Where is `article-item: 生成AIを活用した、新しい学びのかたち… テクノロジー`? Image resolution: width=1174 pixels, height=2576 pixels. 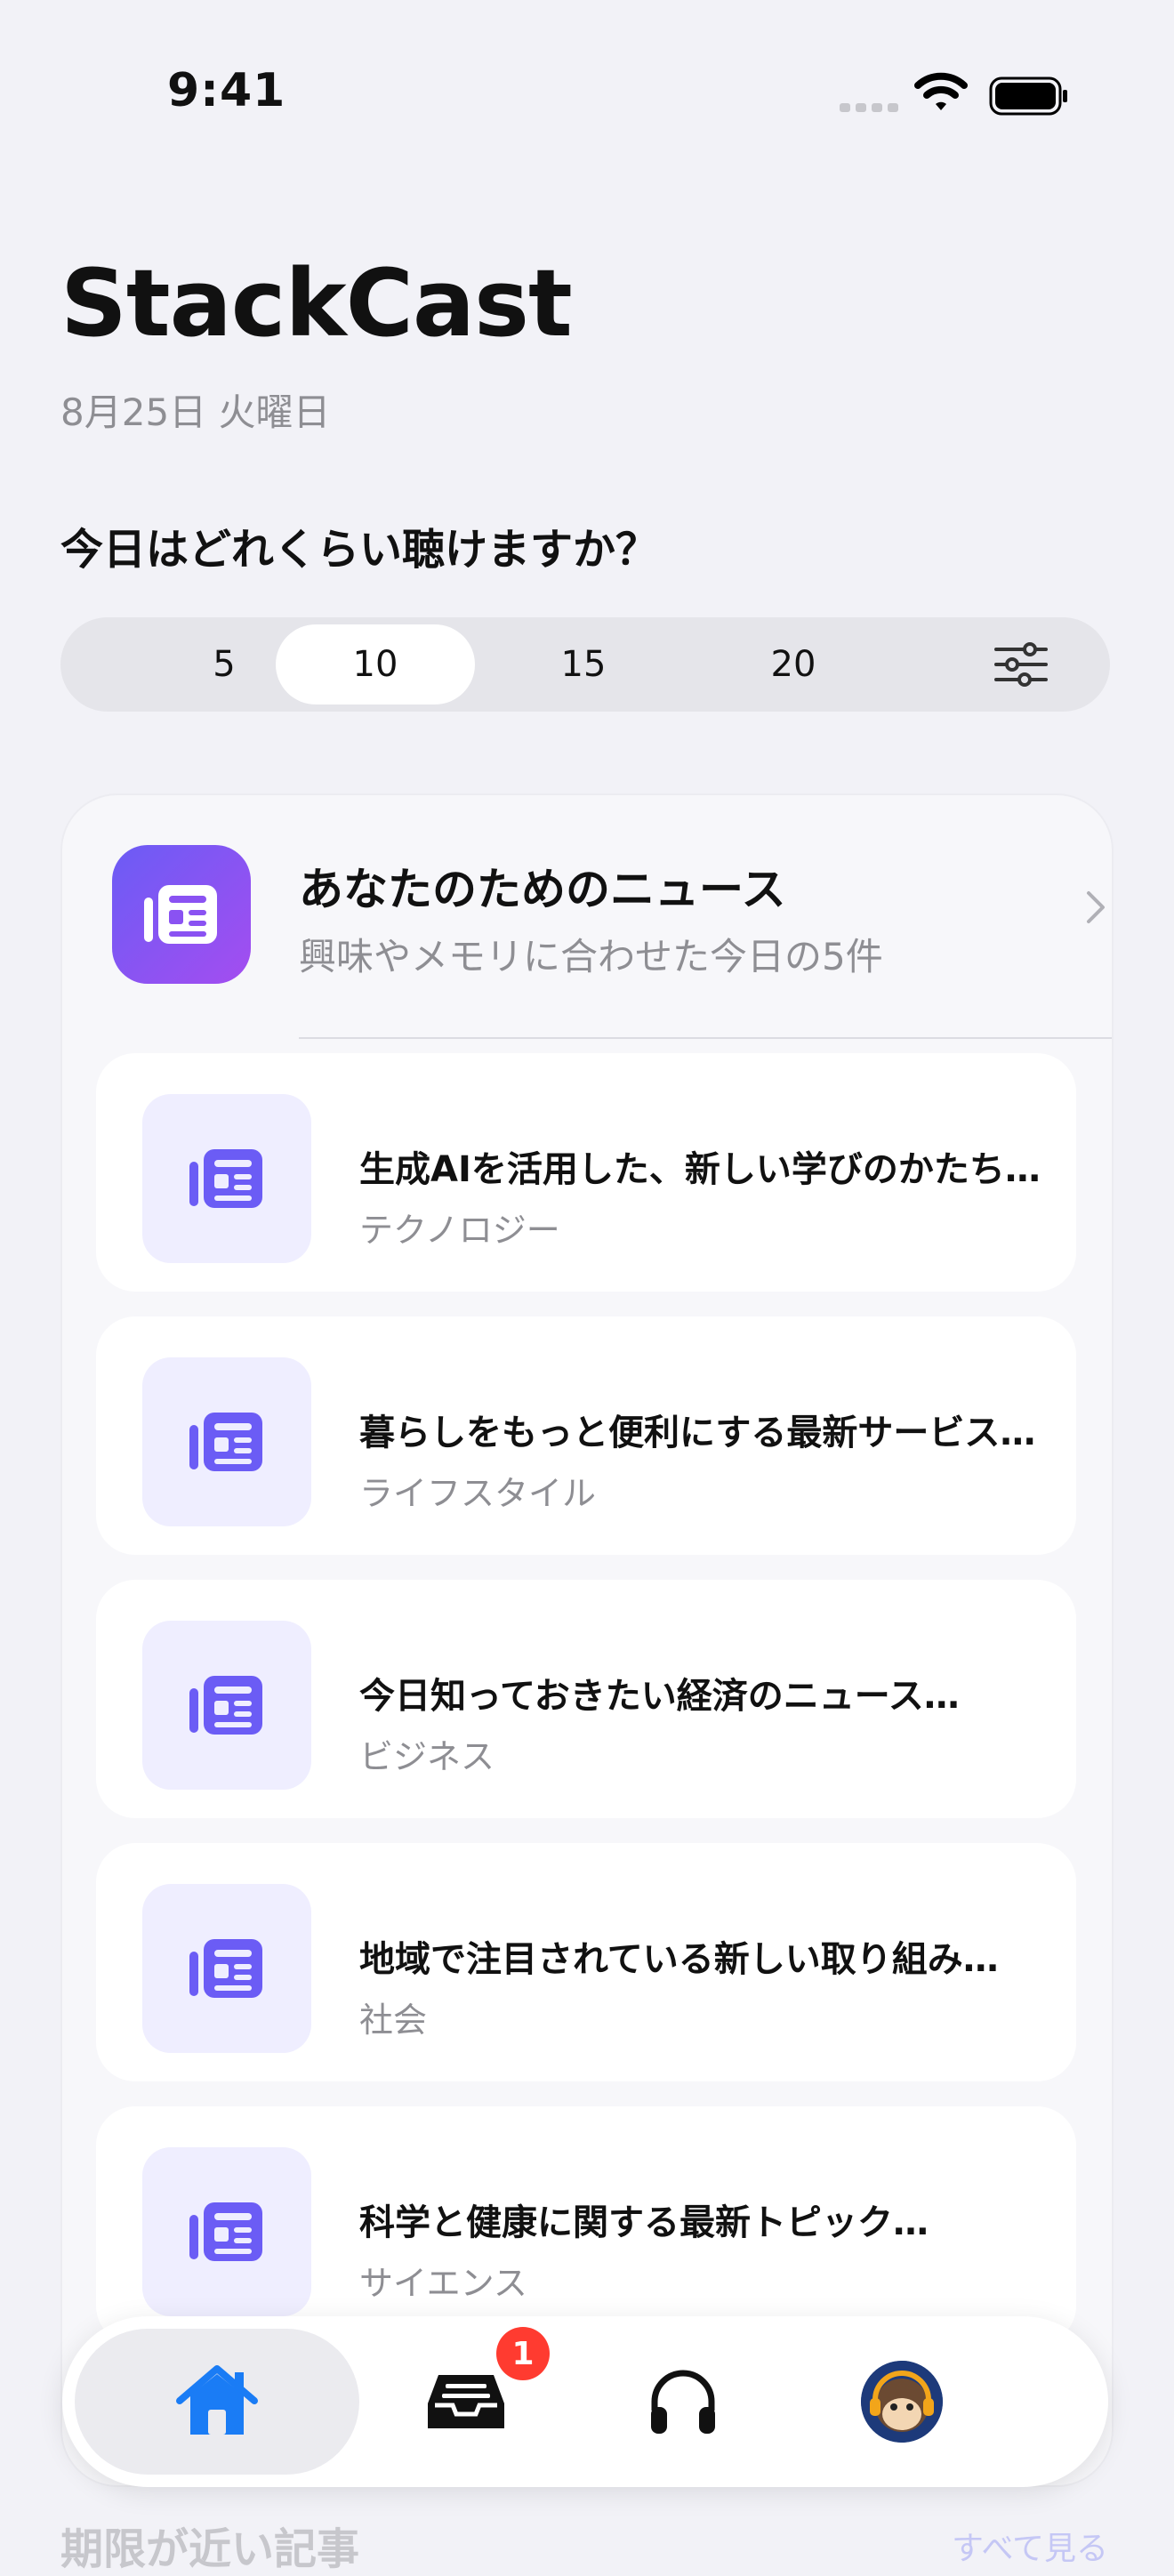
article-item: 生成AIを活用した、新しい学びのかたち… テクノロジー is located at coordinates (586, 1172).